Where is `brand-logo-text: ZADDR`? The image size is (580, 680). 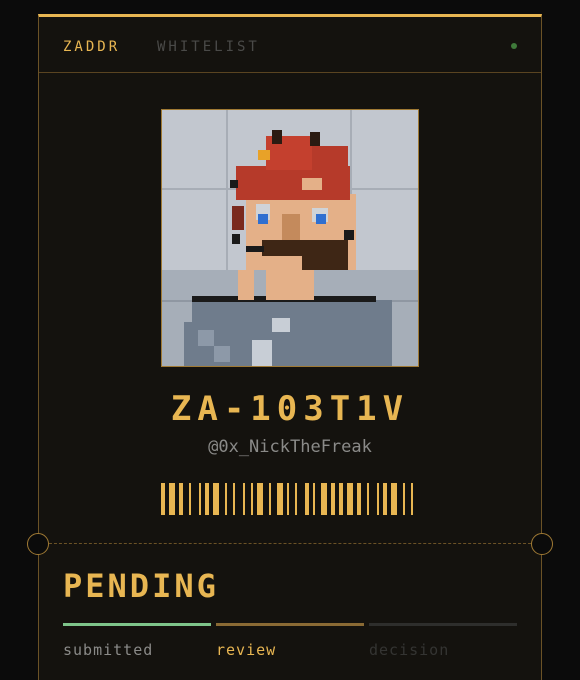 brand-logo-text: ZADDR is located at coordinates (91, 47).